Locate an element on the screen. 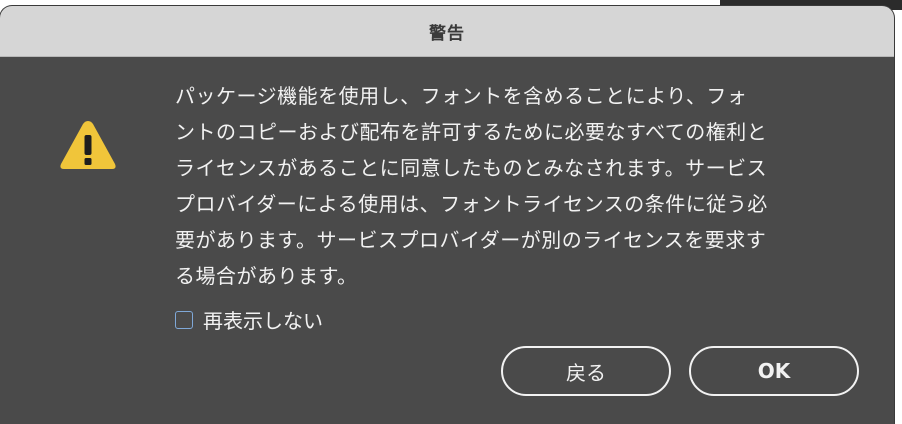  dialog-title: 警告 is located at coordinates (447, 33).